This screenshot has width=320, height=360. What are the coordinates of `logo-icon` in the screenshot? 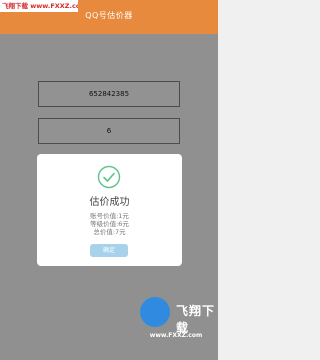 It's located at (155, 312).